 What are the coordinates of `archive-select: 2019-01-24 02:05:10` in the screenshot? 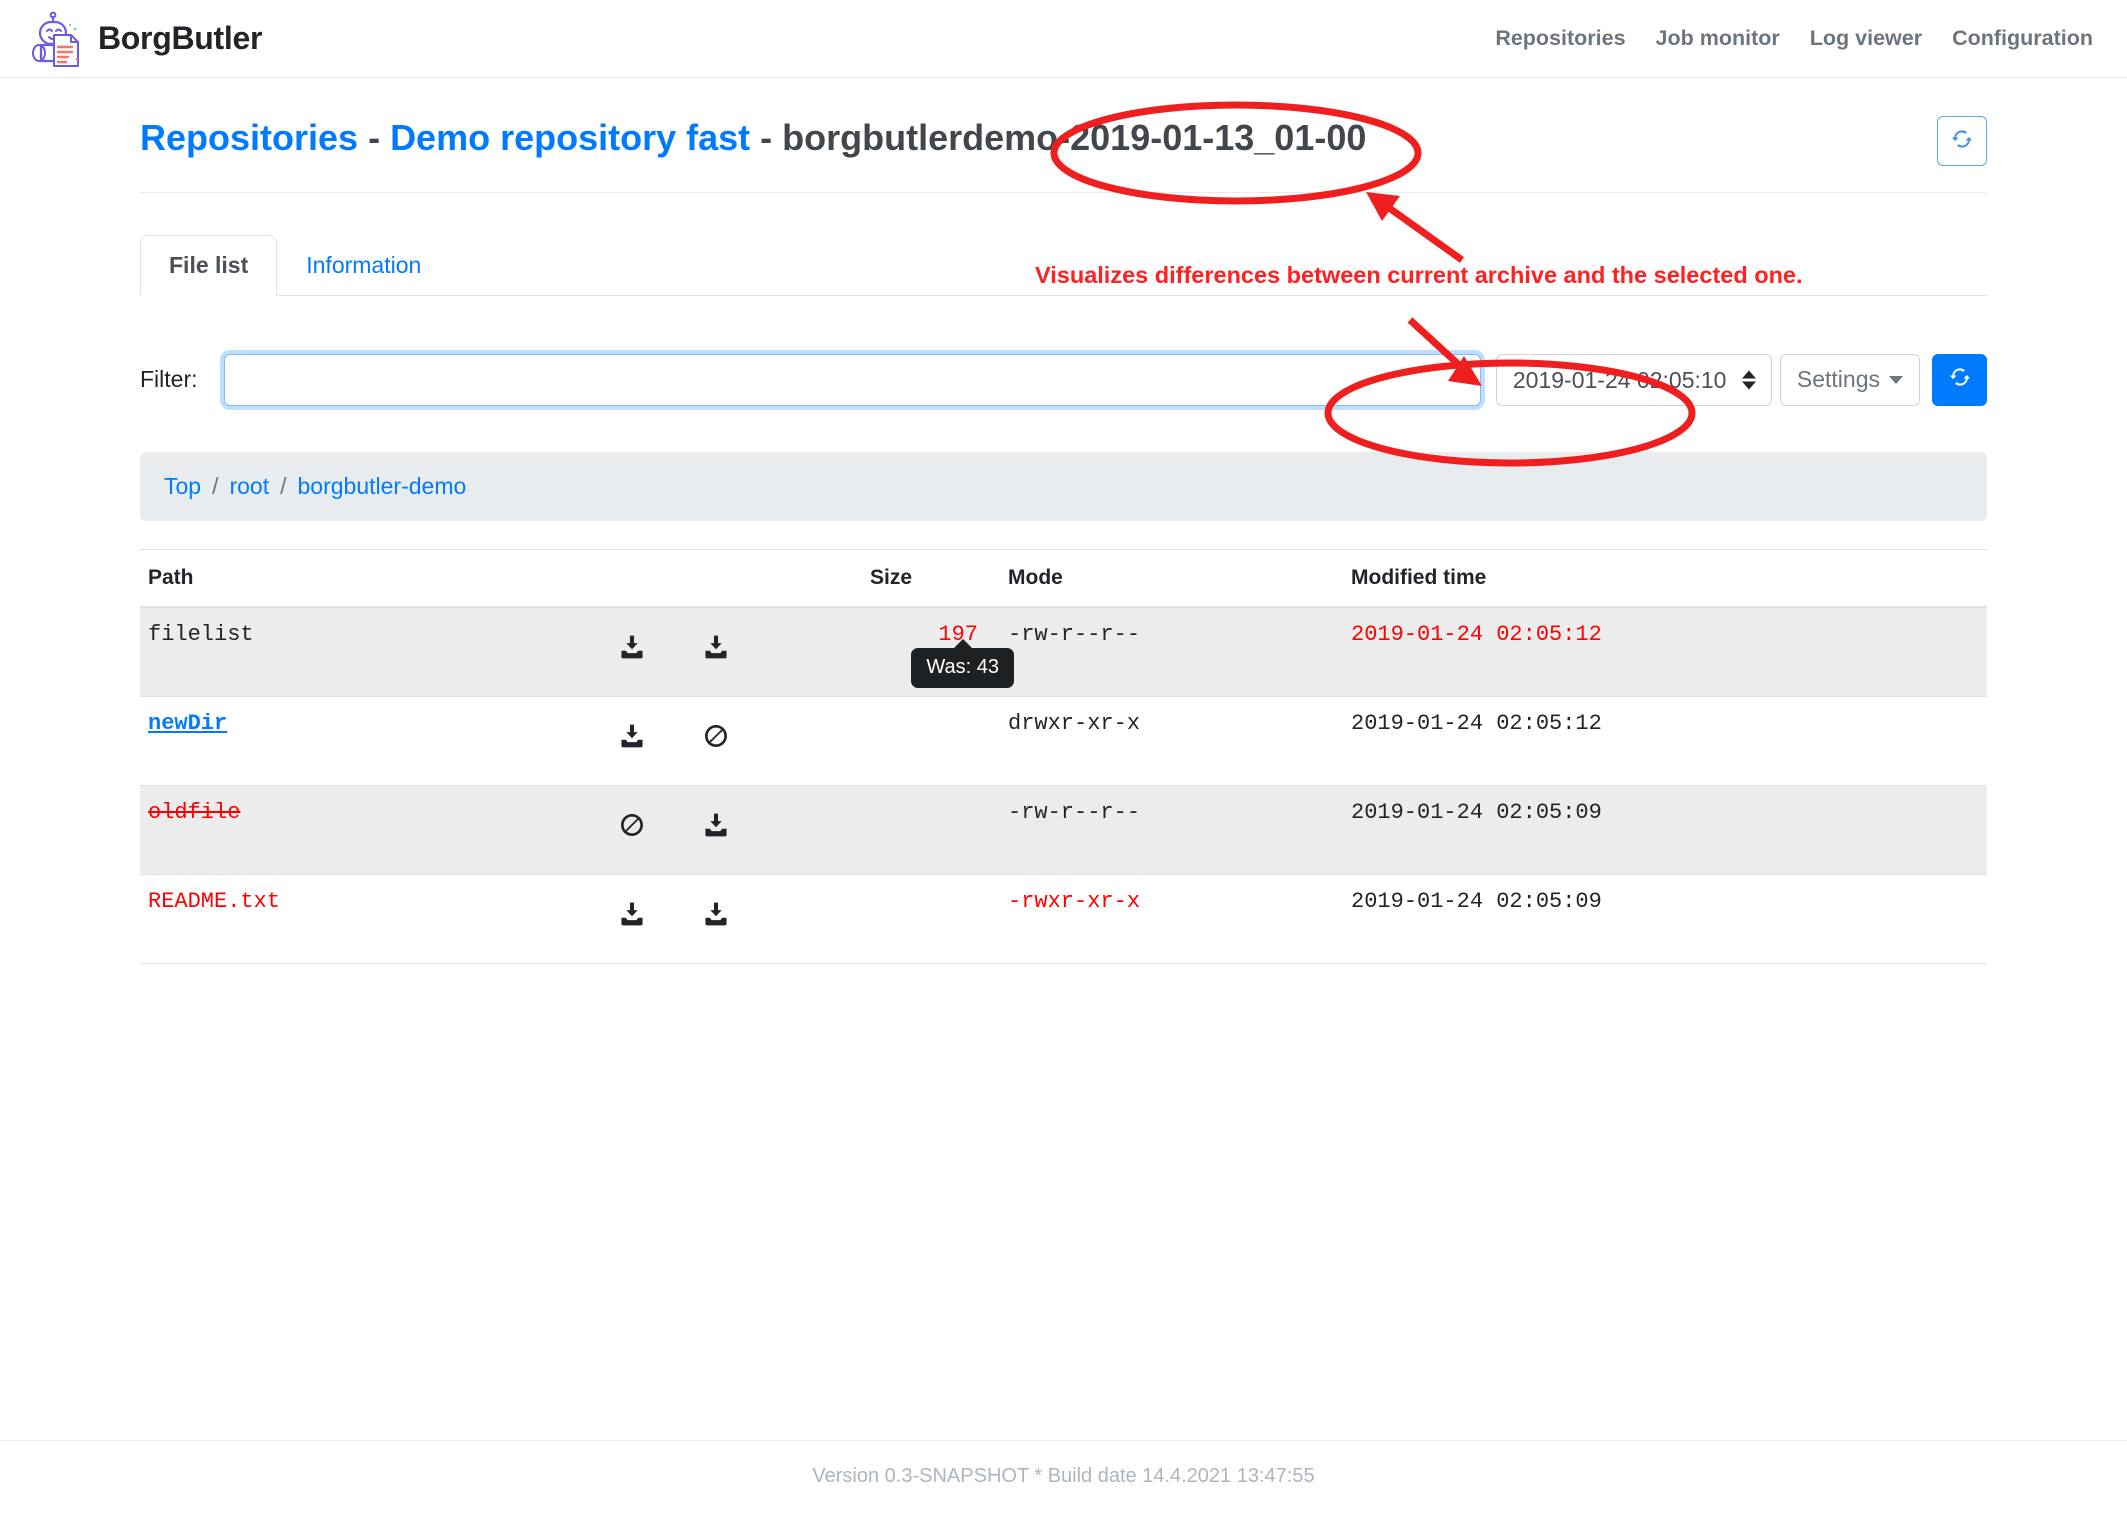 It's located at (1633, 379).